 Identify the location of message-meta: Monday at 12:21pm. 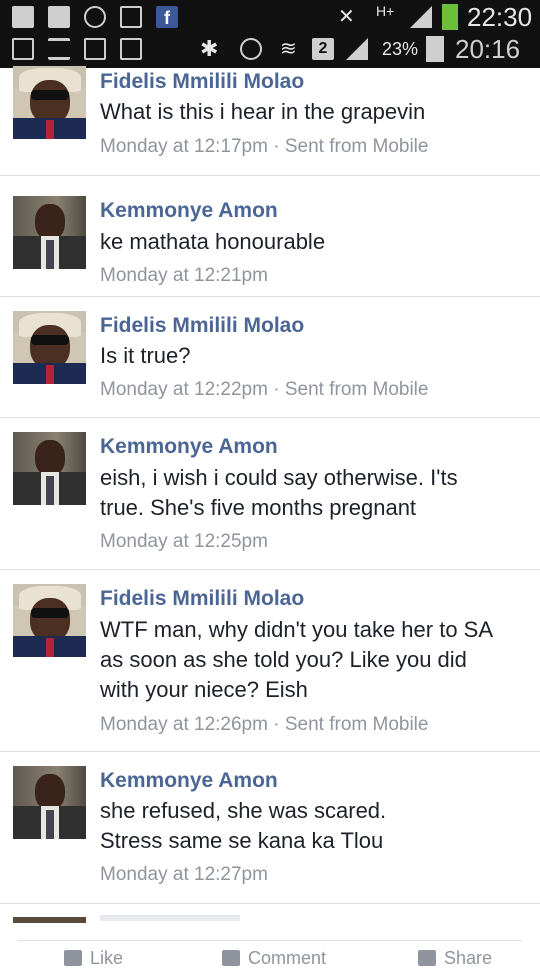
(184, 276).